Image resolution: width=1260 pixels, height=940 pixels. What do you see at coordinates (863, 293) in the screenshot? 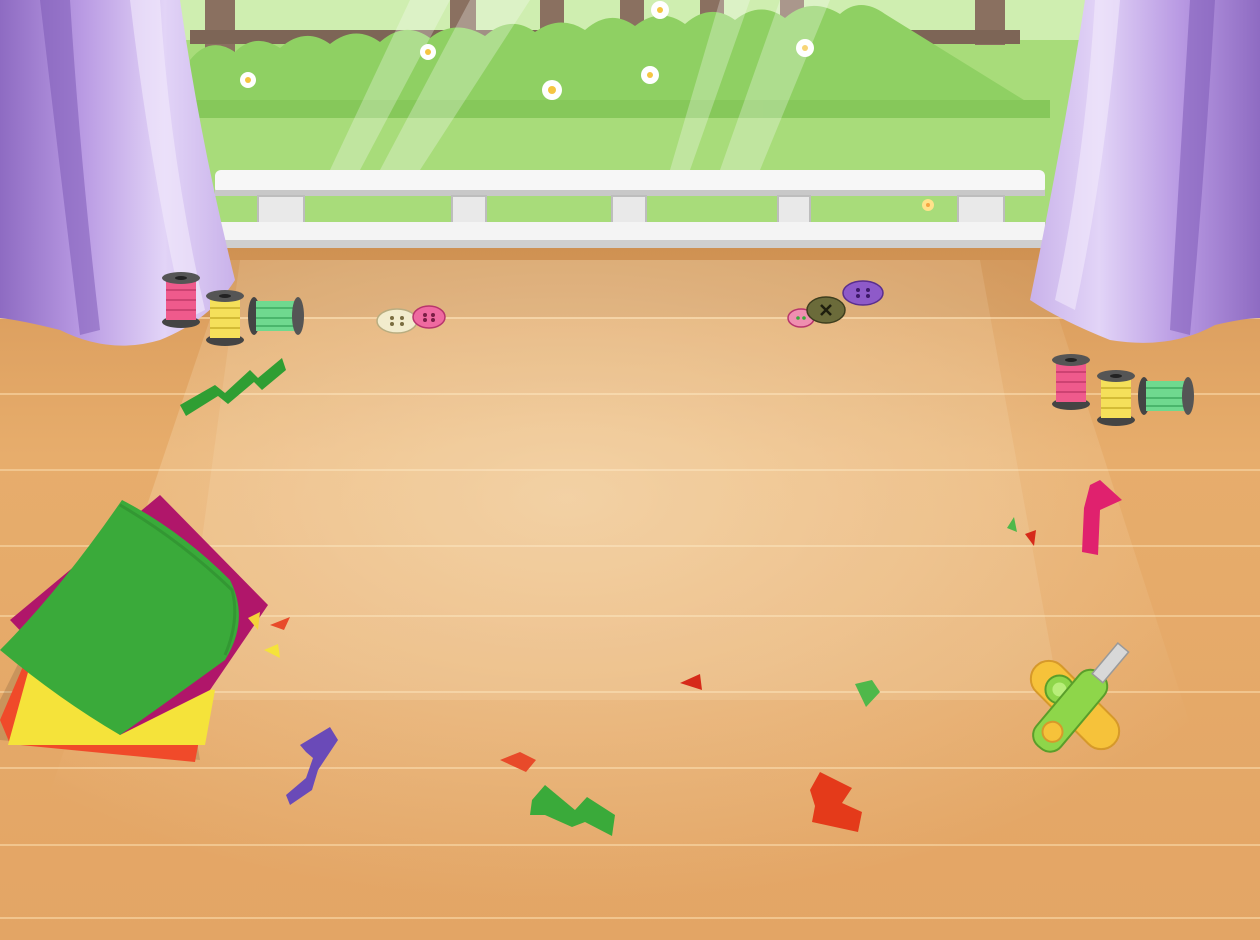
I see `purple-button-icon` at bounding box center [863, 293].